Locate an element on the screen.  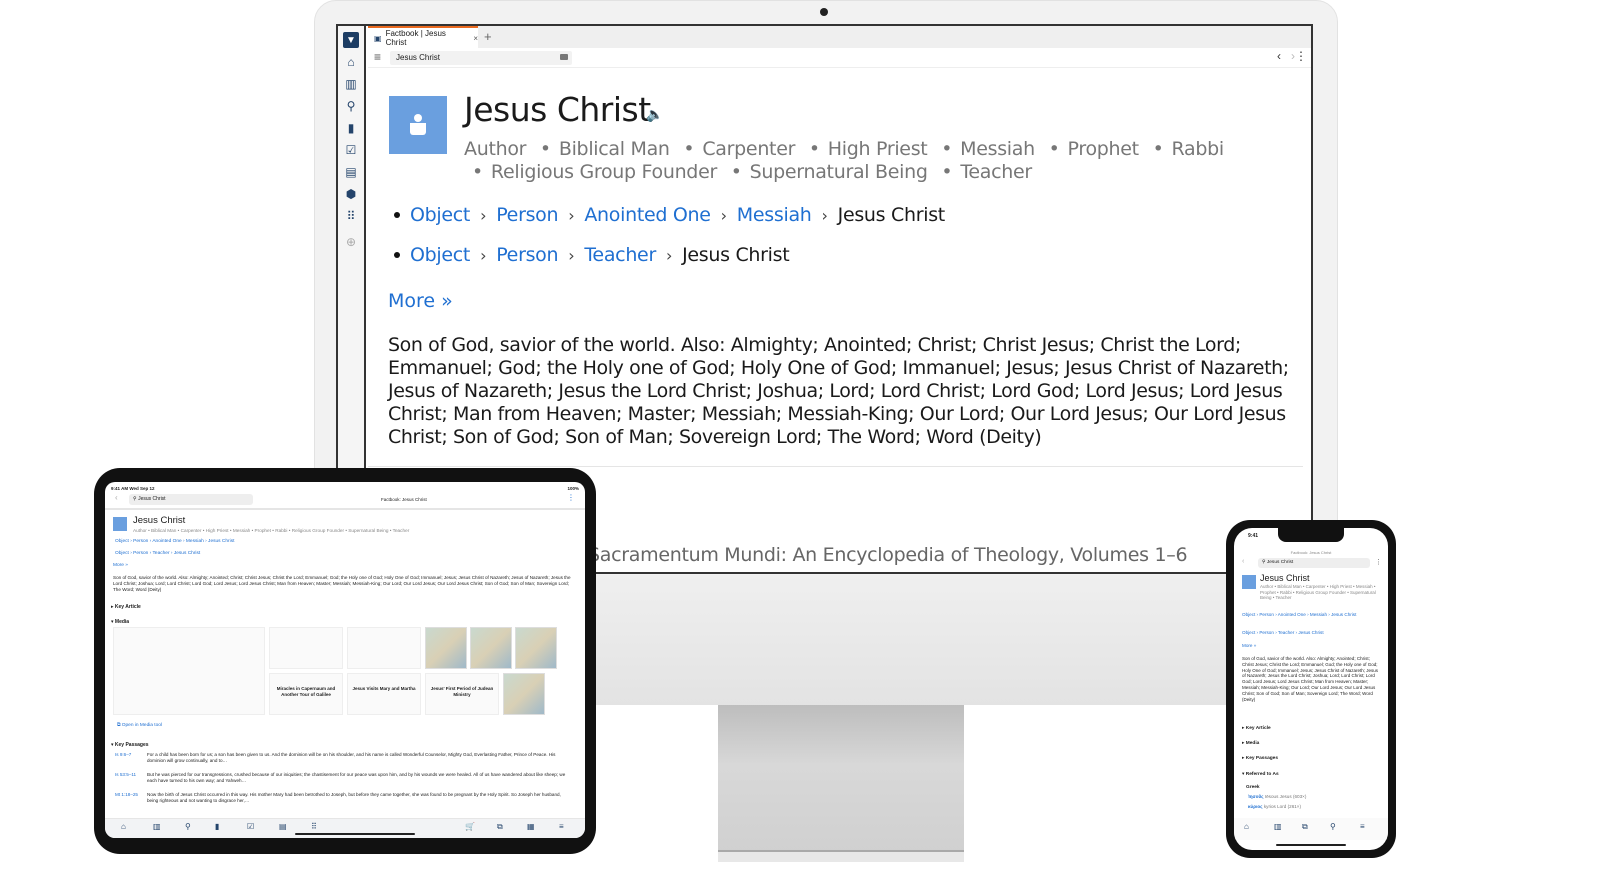
greek-word: Ἰησοῦς is located at coordinates (1256, 796).